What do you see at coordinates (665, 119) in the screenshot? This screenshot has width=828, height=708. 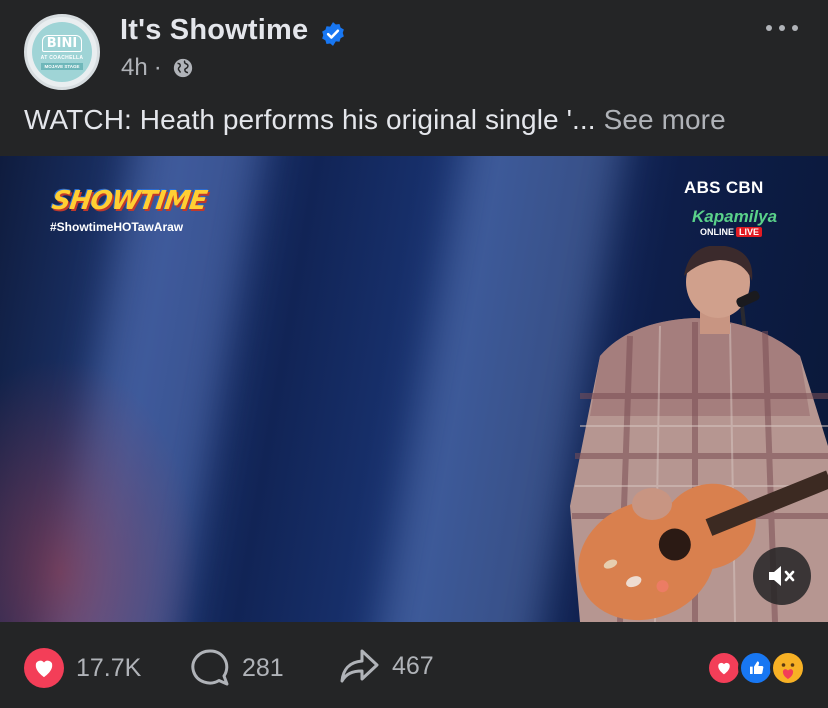 I see `see-more-link: See more` at bounding box center [665, 119].